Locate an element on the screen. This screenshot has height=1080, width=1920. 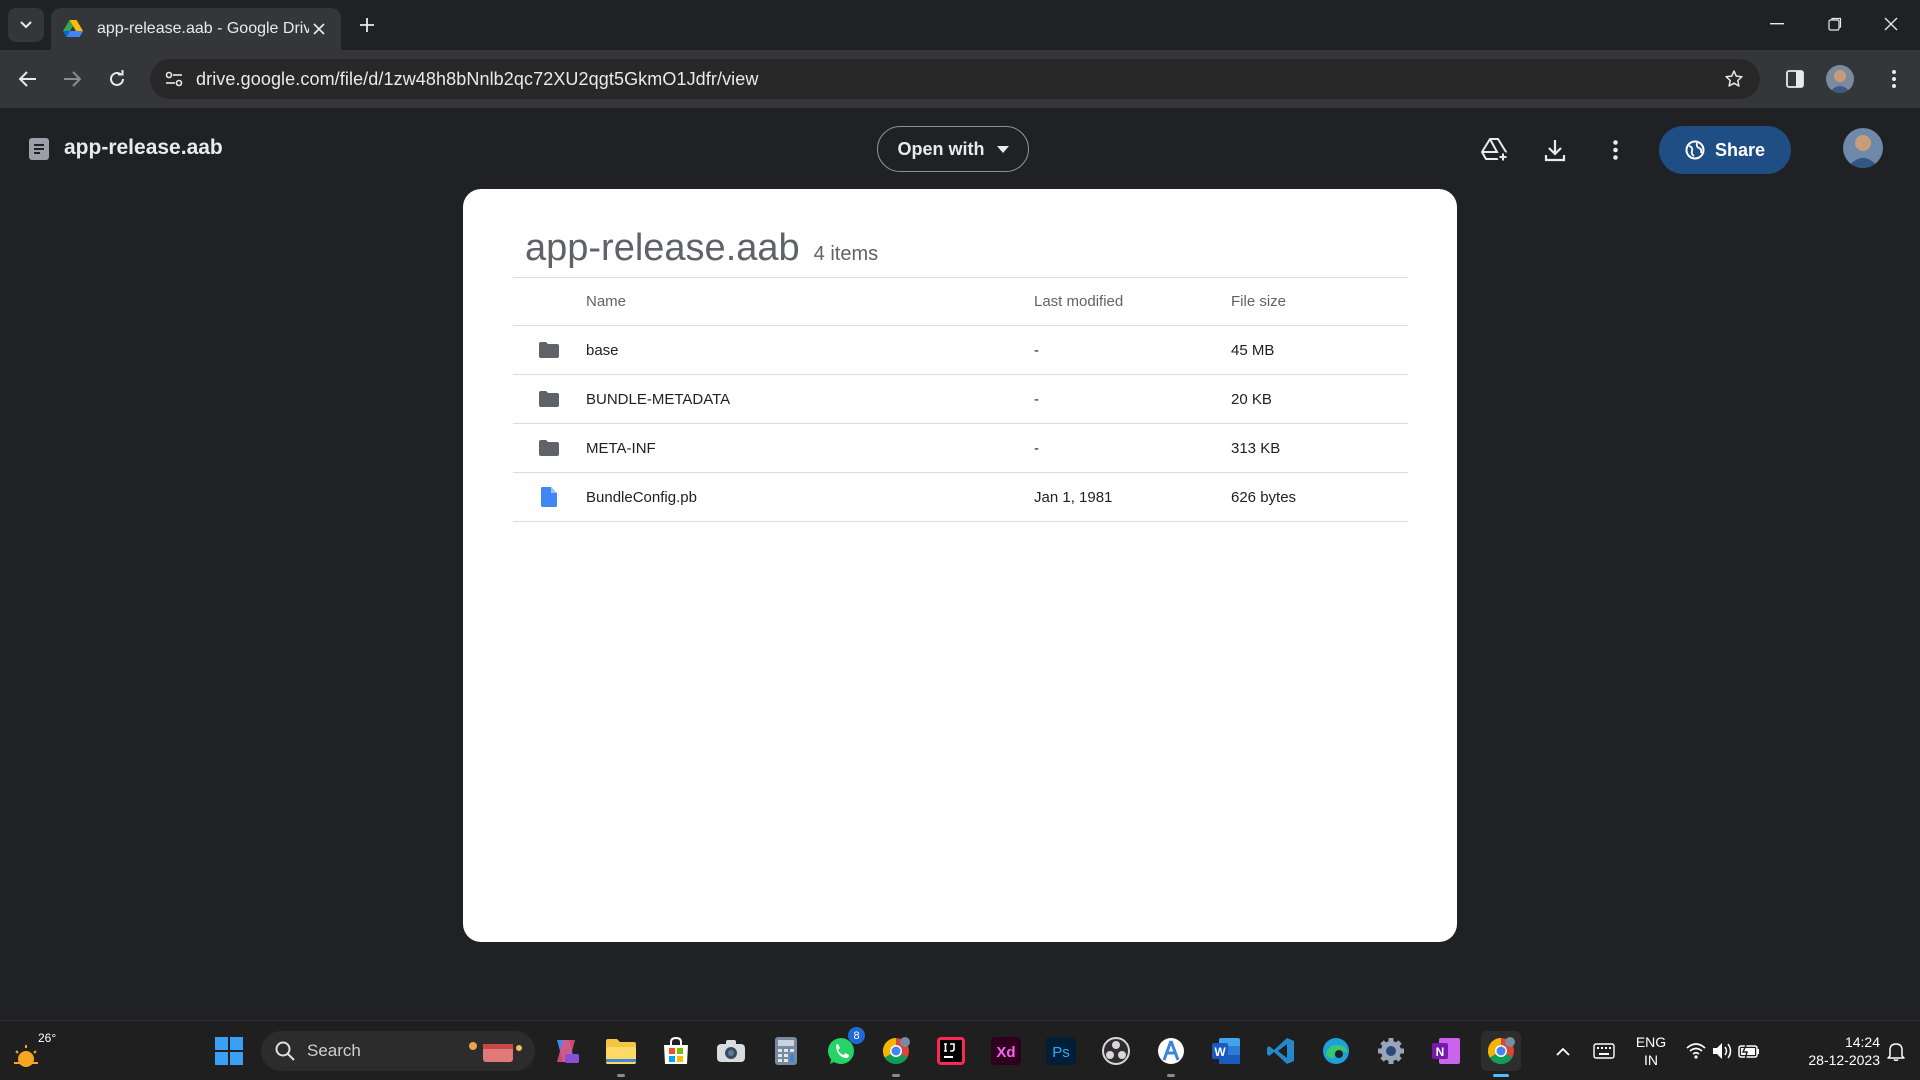
clock-time: 14:24 is located at coordinates (1862, 1042).